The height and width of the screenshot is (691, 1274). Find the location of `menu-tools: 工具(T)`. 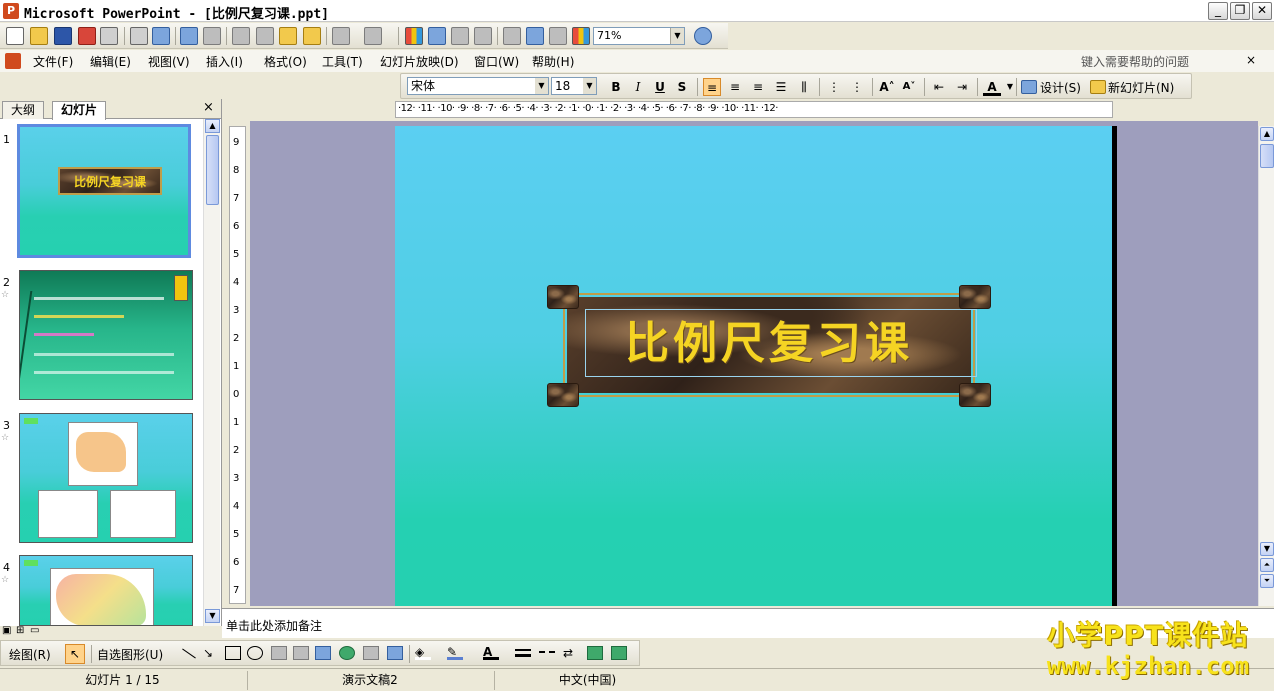

menu-tools: 工具(T) is located at coordinates (342, 61).